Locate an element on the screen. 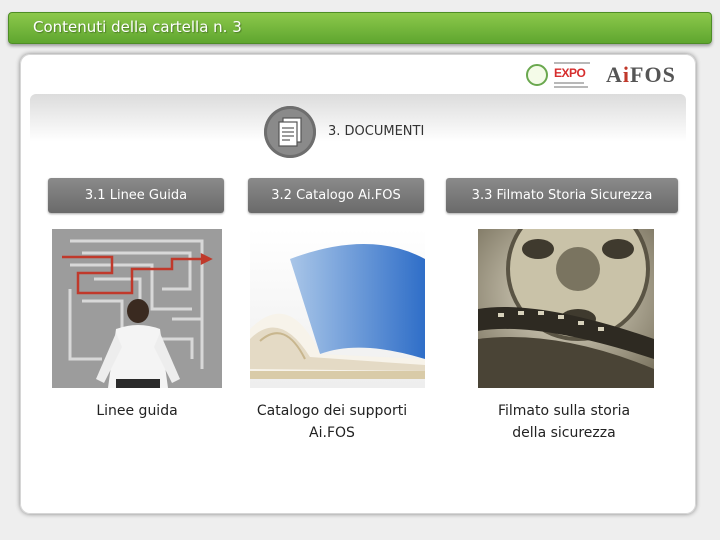 Image resolution: width=720 pixels, height=540 pixels. page-title: Contenuti della cartella n. 3 is located at coordinates (137, 27).